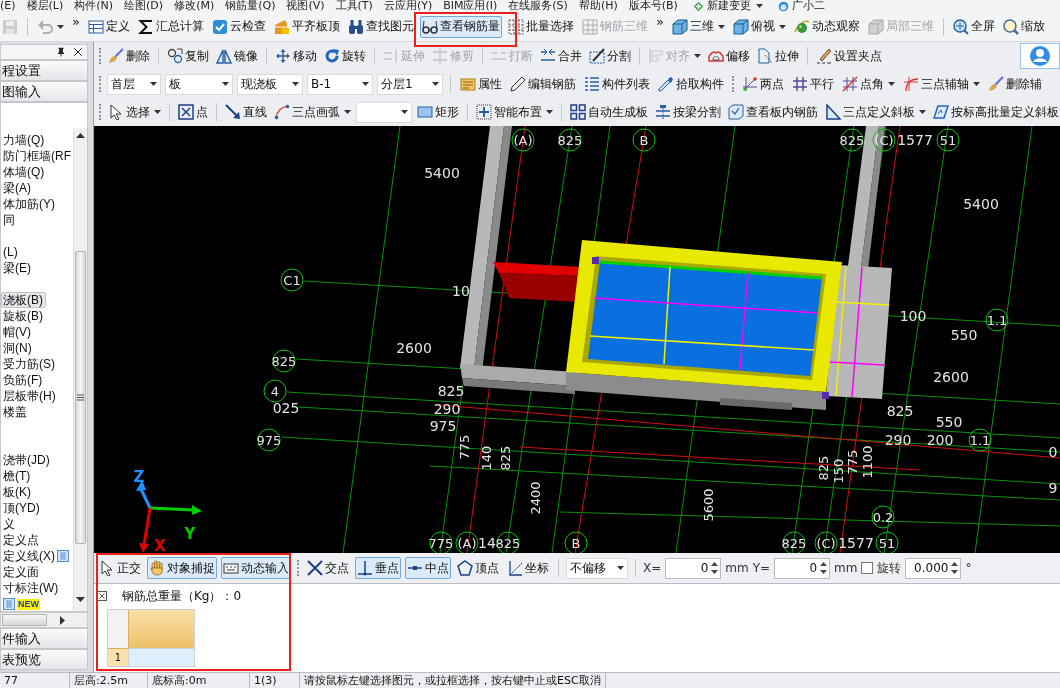 Image resolution: width=1060 pixels, height=688 pixels. I want to click on toolbar-button: 按标高批量定义斜板, so click(995, 112).